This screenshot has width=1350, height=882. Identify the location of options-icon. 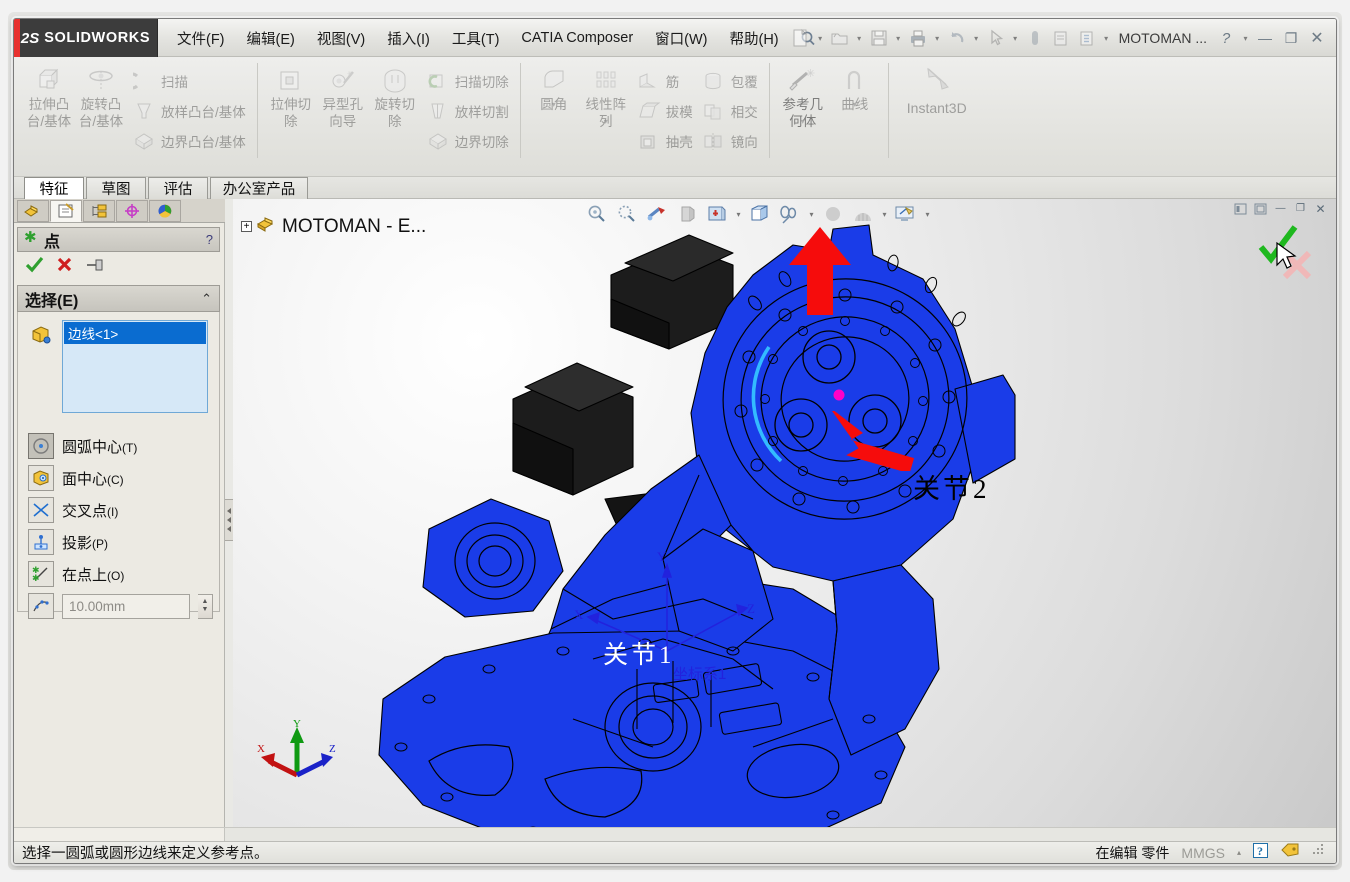
(1087, 38).